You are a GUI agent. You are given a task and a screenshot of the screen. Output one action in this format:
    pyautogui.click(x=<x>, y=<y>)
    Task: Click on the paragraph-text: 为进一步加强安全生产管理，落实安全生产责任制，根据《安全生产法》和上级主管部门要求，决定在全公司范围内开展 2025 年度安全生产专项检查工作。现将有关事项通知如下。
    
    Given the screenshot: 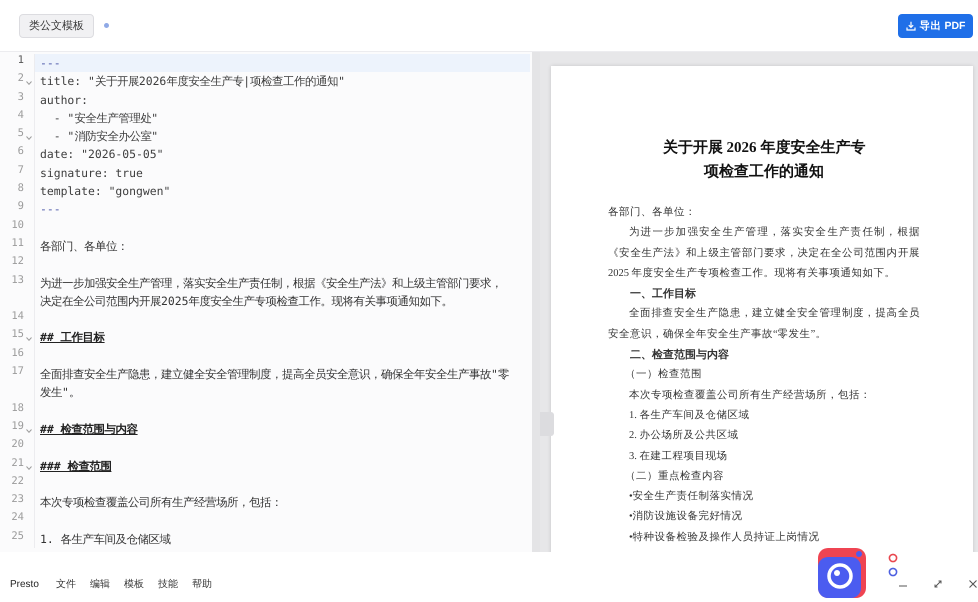 What is the action you would take?
    pyautogui.click(x=764, y=253)
    